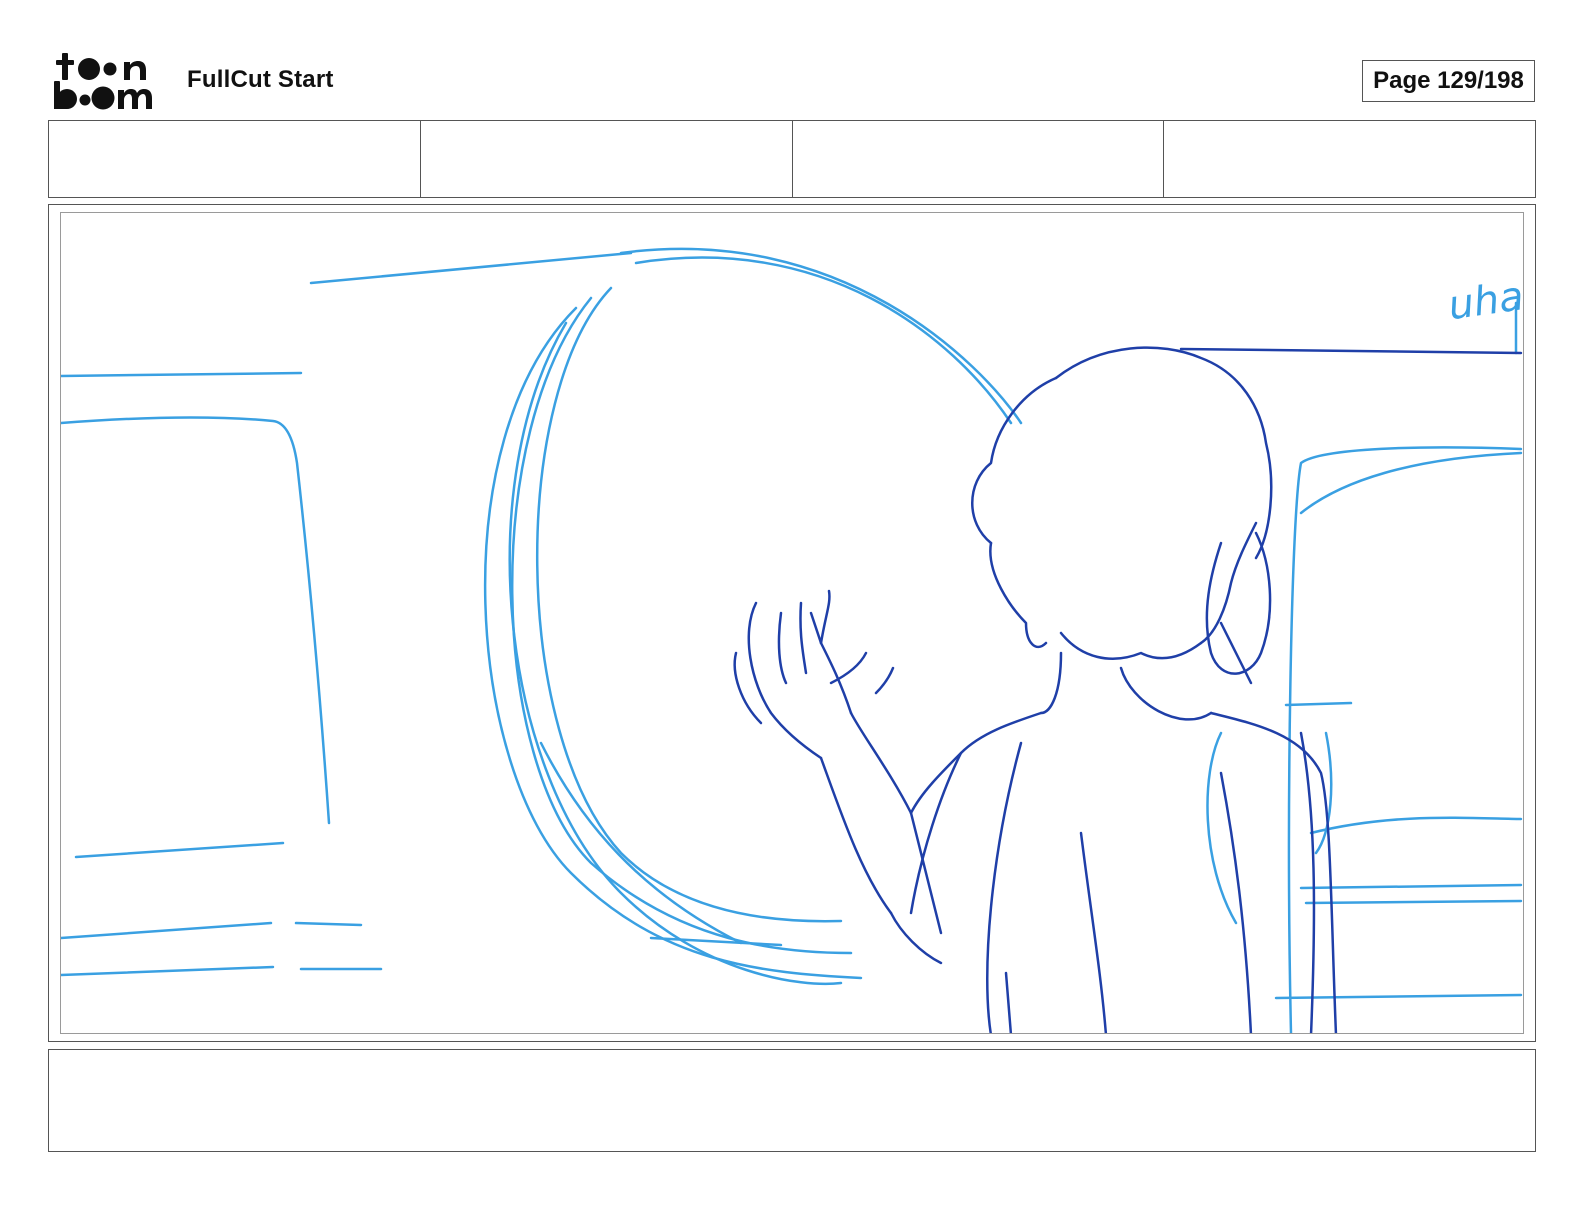 The width and height of the screenshot is (1584, 1224). I want to click on toon-boom-logo, so click(108, 81).